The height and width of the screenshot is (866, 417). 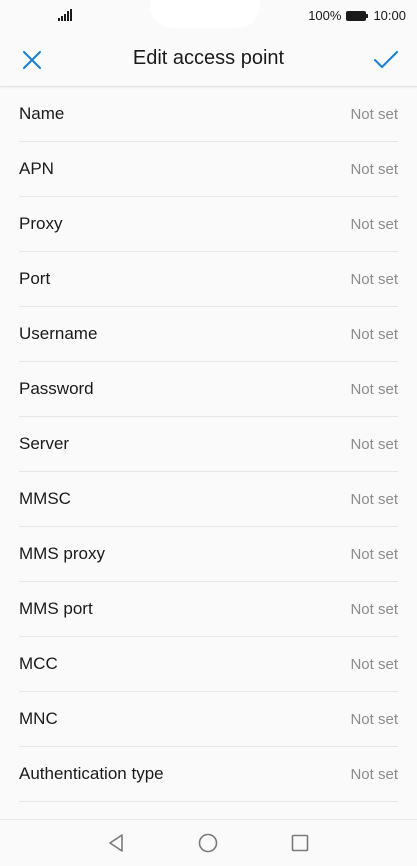 What do you see at coordinates (62, 553) in the screenshot?
I see `setting-label: MMS proxy` at bounding box center [62, 553].